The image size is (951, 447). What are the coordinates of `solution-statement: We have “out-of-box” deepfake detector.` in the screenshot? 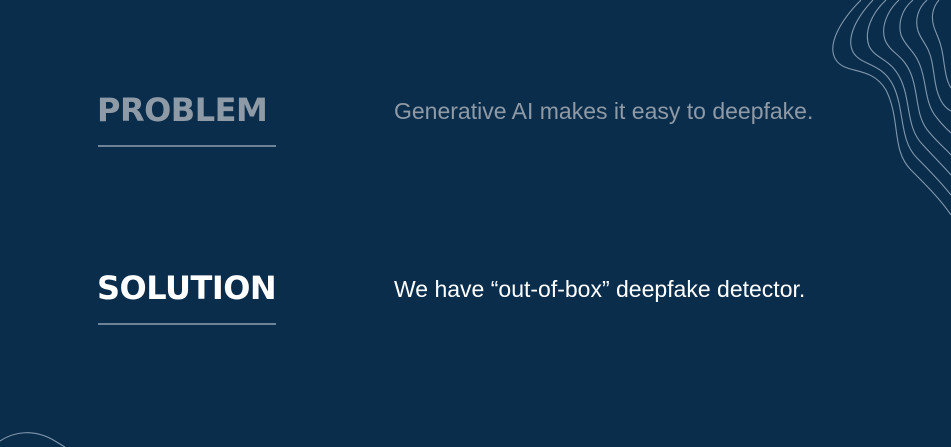 It's located at (600, 289).